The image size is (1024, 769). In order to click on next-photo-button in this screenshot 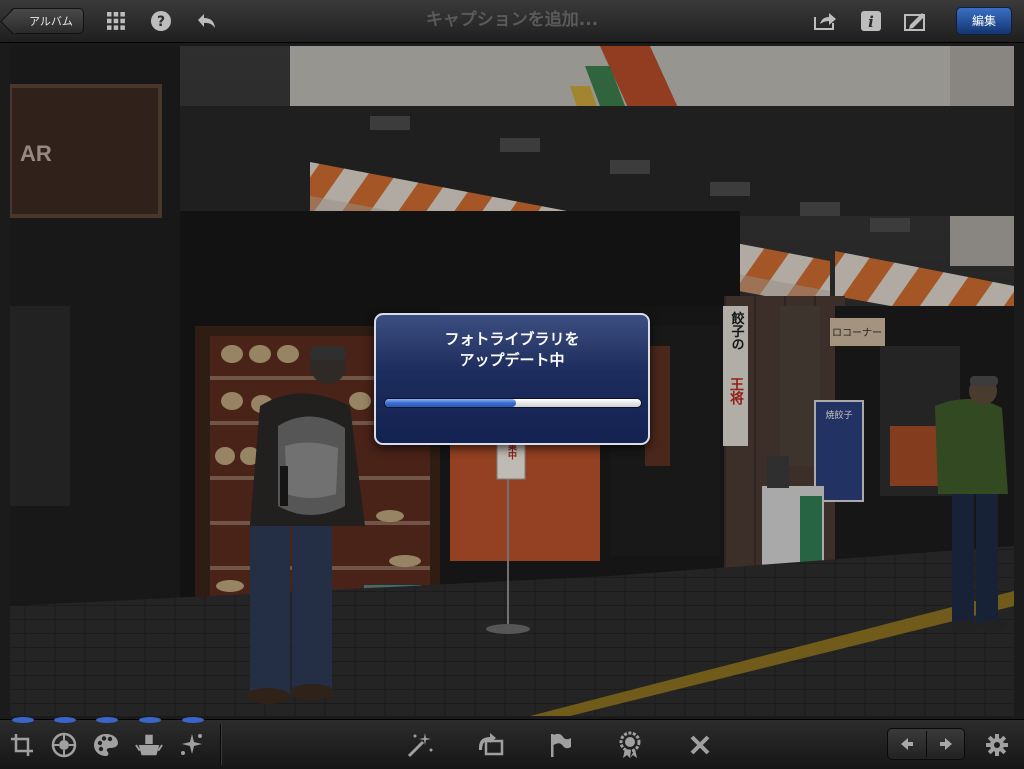, I will do `click(946, 744)`.